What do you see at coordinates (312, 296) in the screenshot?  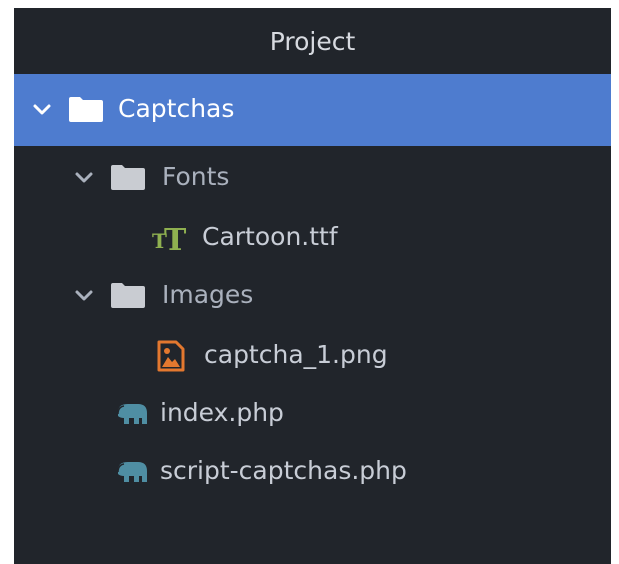 I see `tree-item-images: Images` at bounding box center [312, 296].